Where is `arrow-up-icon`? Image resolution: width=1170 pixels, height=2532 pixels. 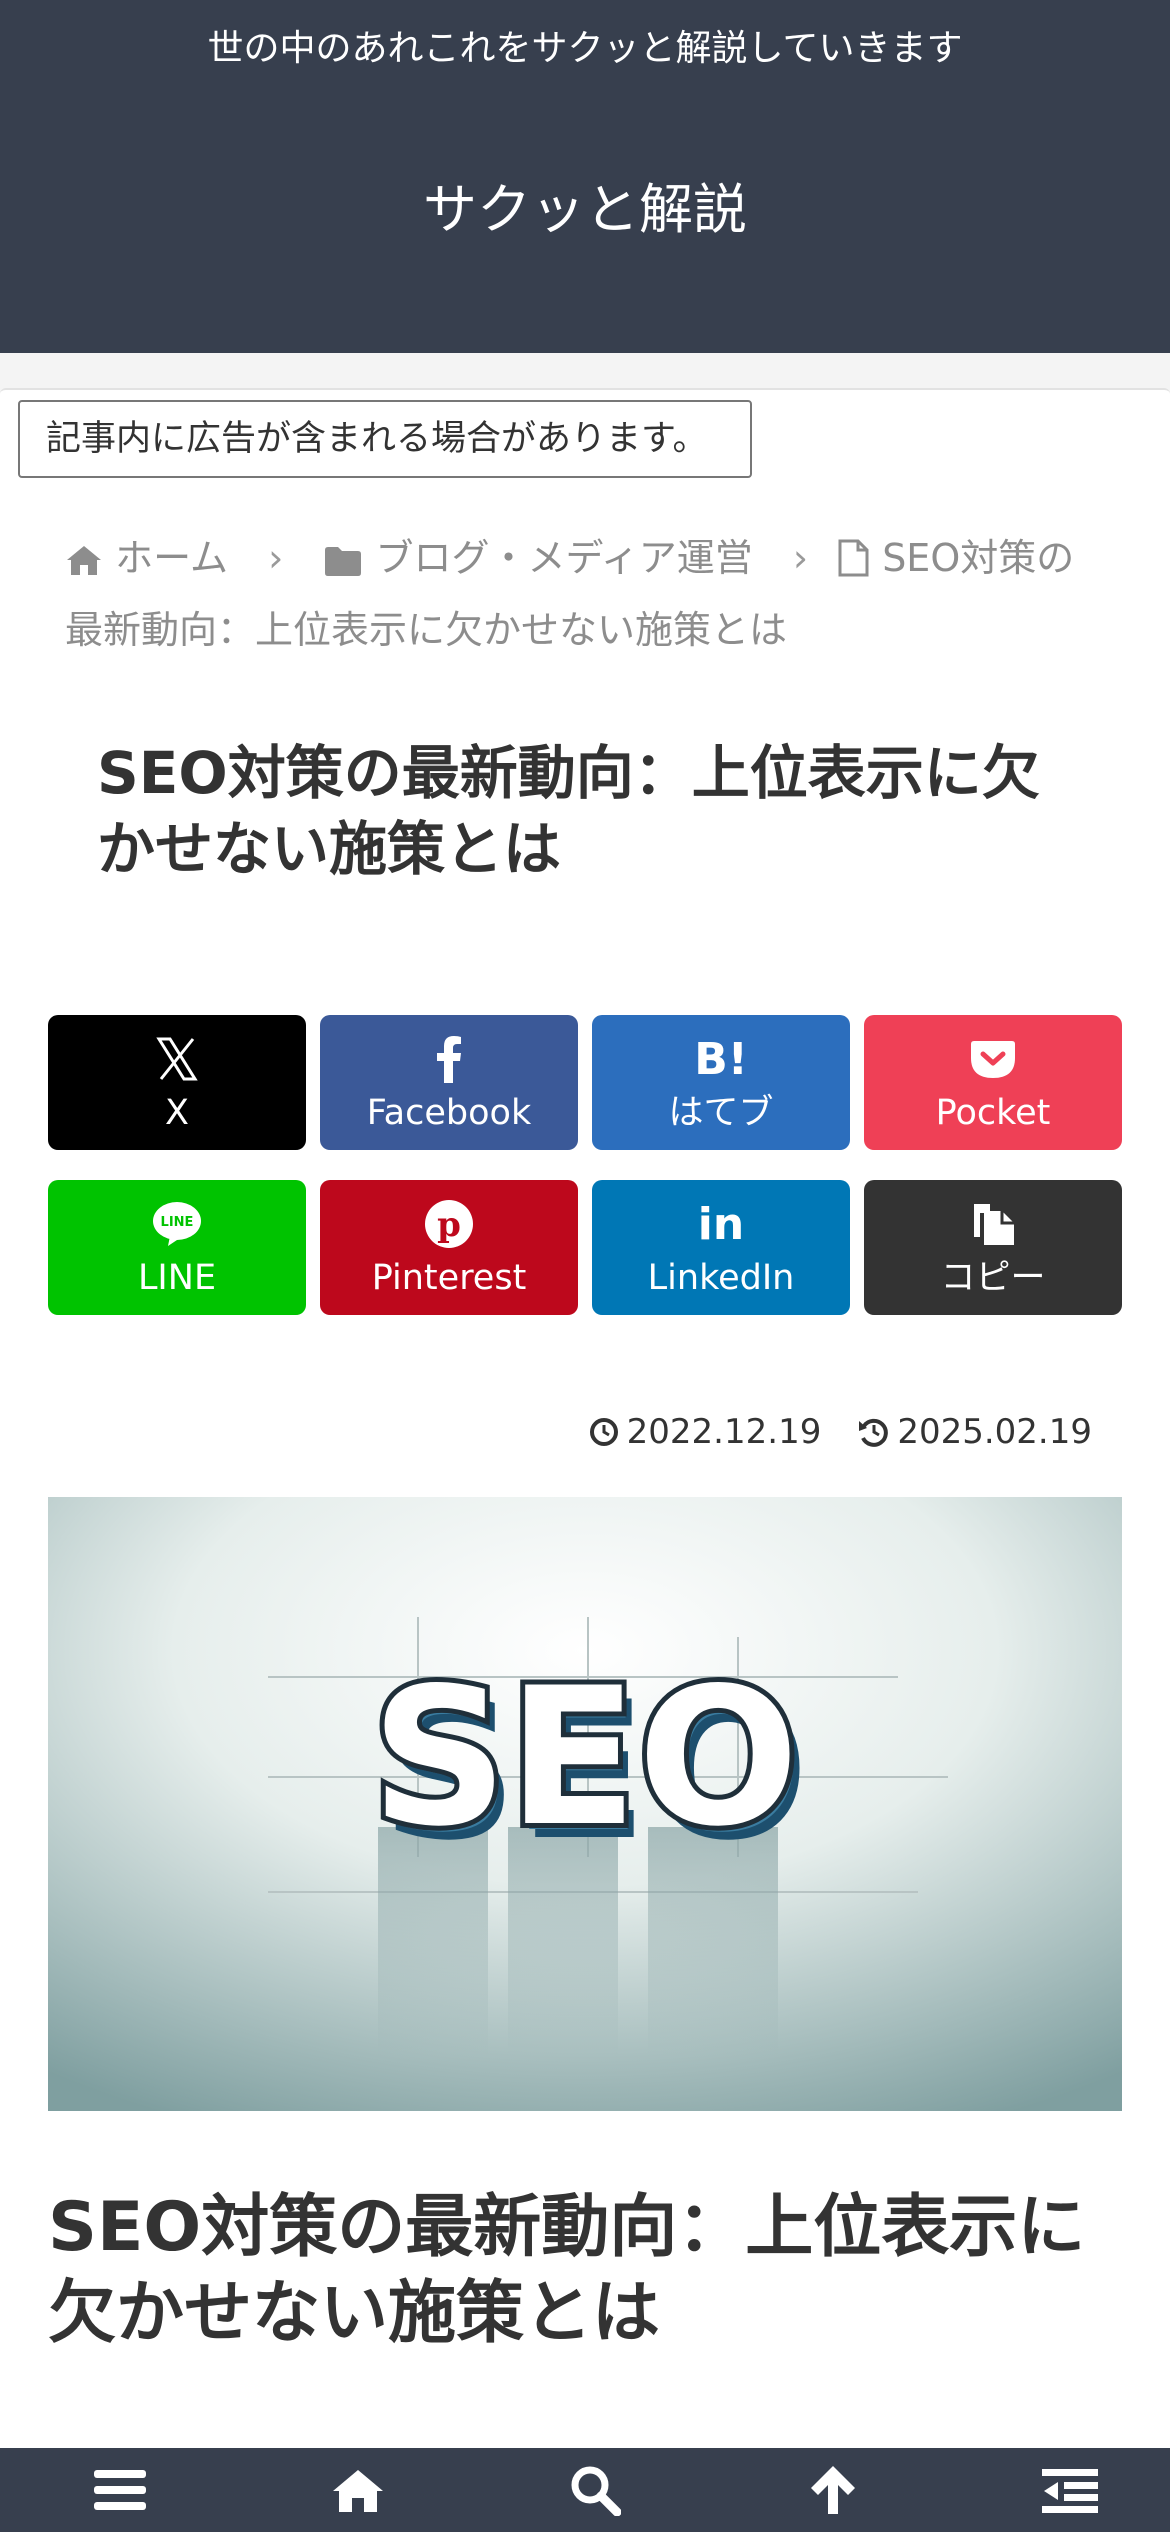
arrow-up-icon is located at coordinates (832, 2490).